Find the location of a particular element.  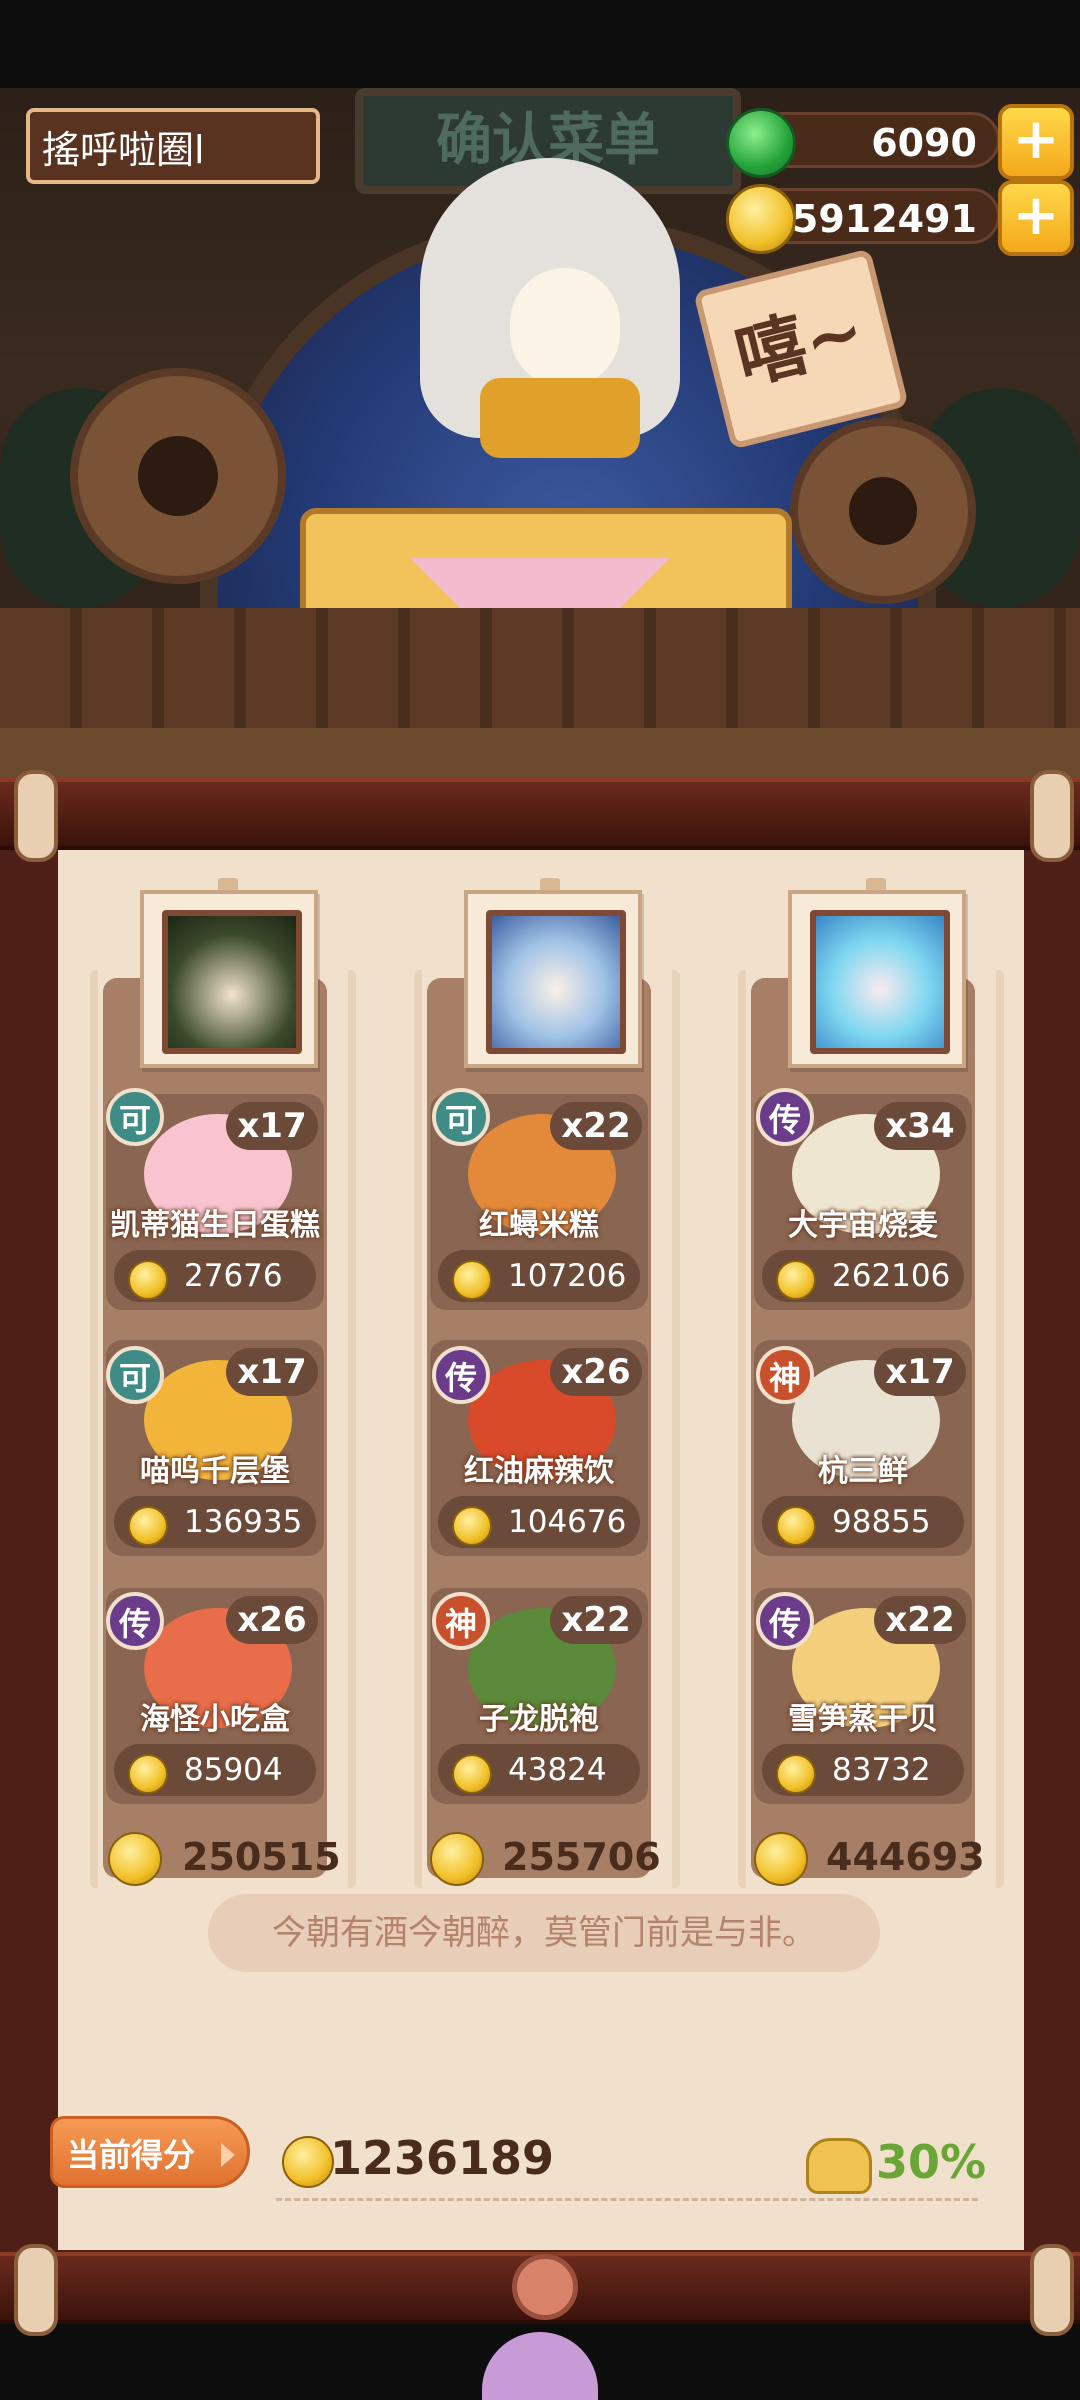

dish-name: 海怪小吃盒 is located at coordinates (215, 1719).